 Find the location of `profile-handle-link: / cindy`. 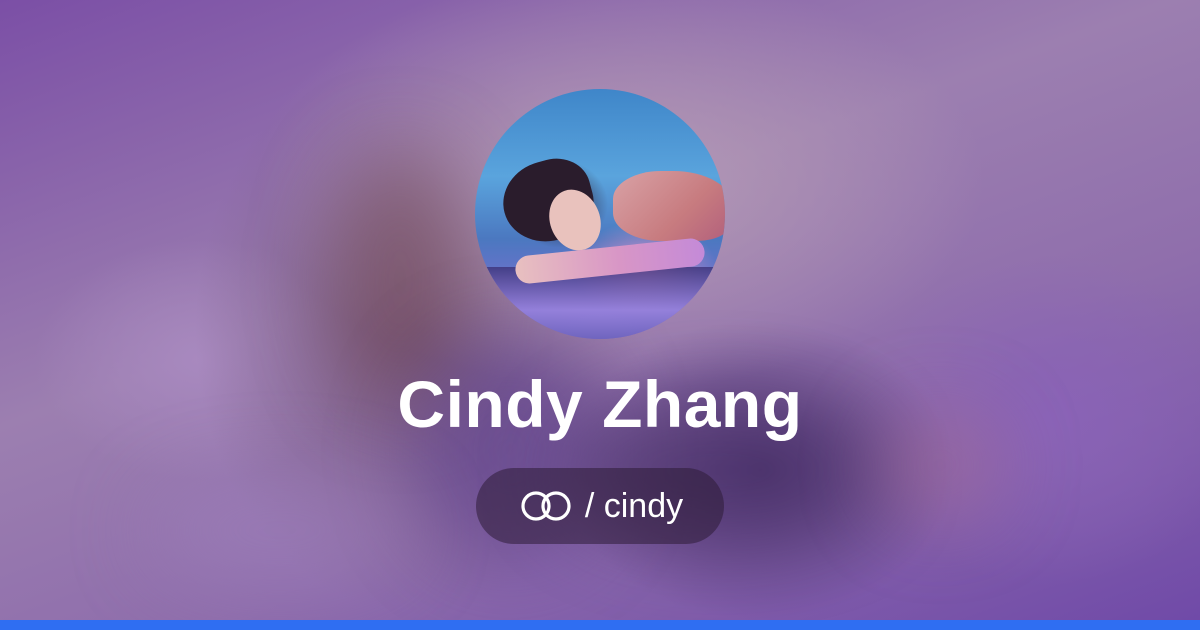

profile-handle-link: / cindy is located at coordinates (600, 506).